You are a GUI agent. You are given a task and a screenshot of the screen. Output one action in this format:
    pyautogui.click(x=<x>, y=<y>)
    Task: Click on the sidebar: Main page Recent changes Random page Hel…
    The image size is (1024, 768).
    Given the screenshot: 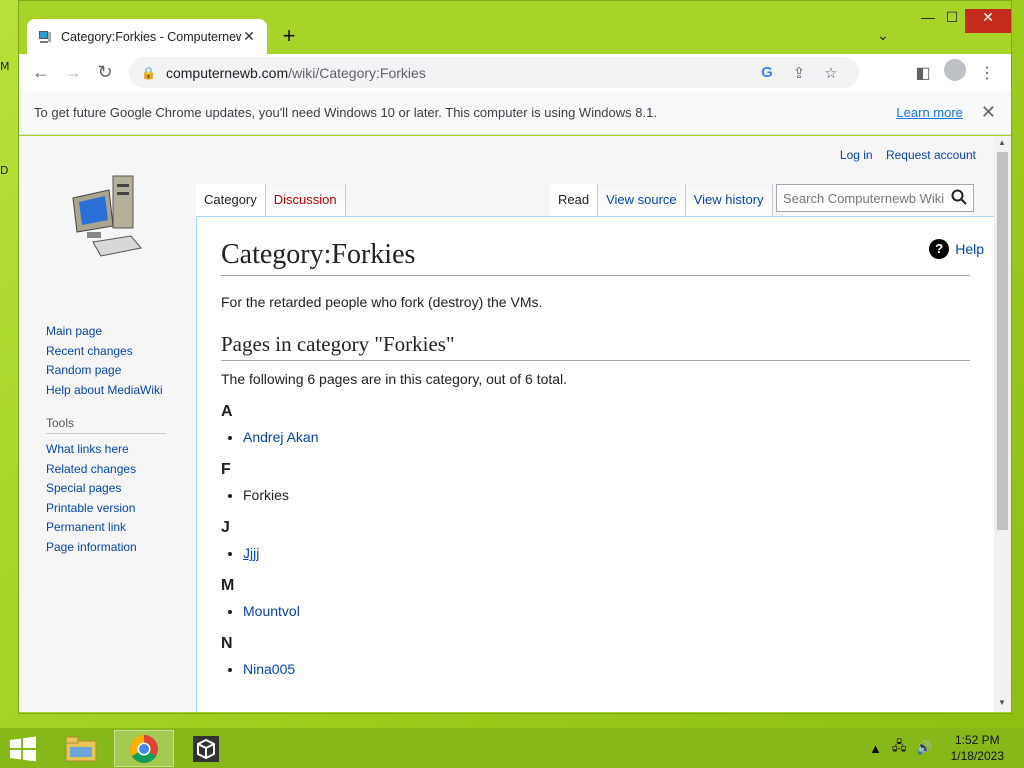 What is the action you would take?
    pyautogui.click(x=106, y=439)
    